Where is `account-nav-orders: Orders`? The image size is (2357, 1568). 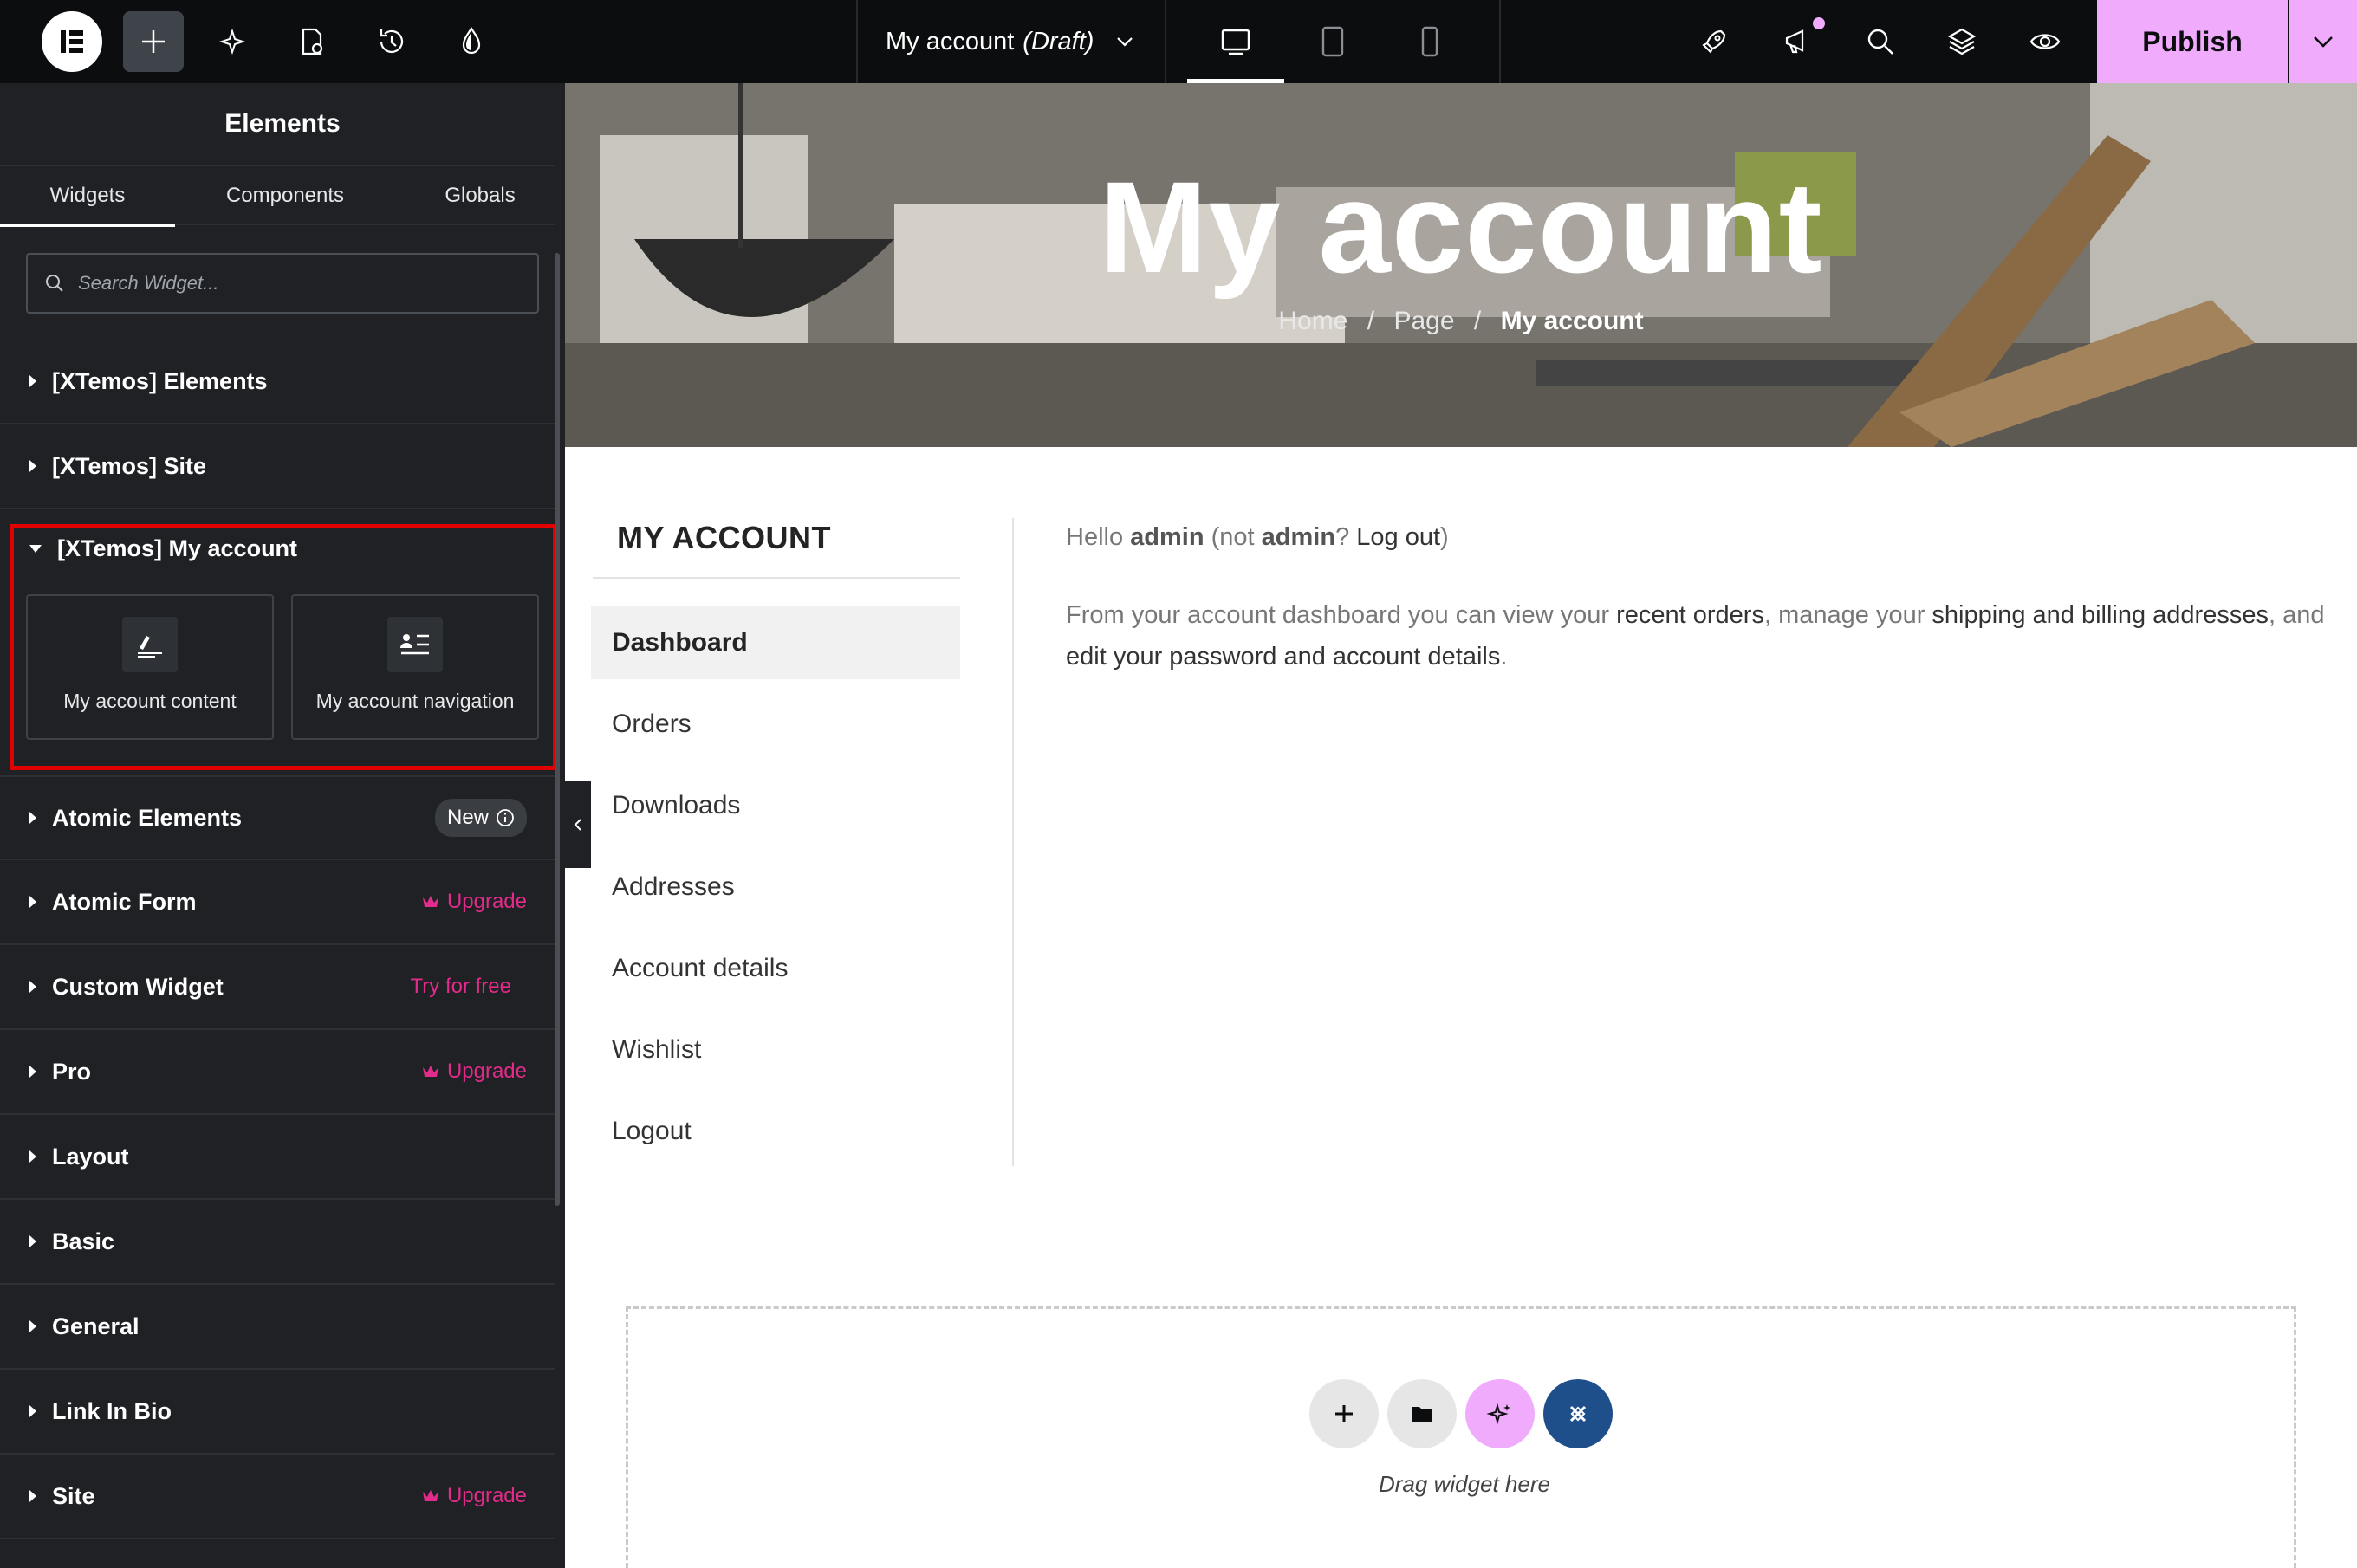 account-nav-orders: Orders is located at coordinates (776, 724).